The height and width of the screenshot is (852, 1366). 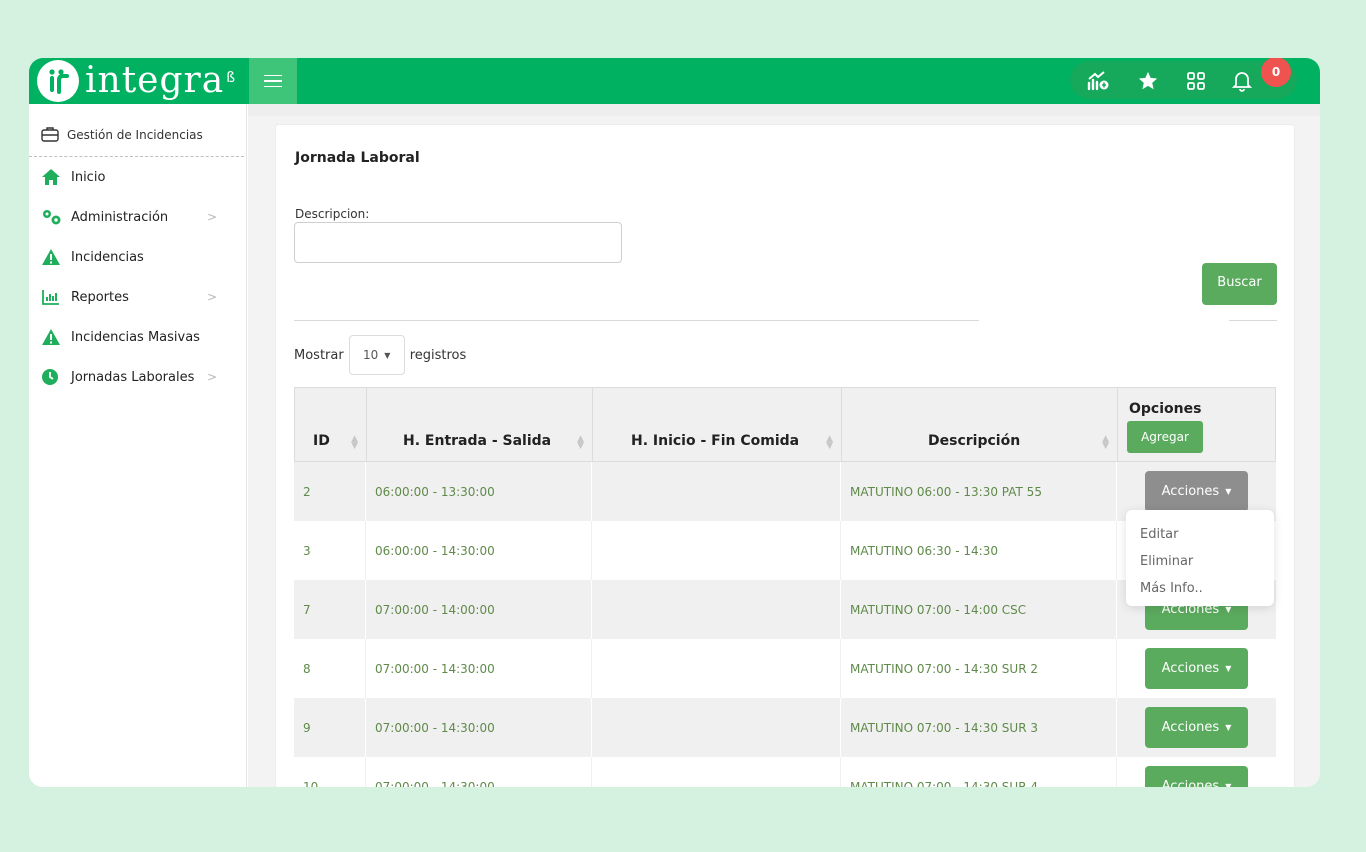 What do you see at coordinates (1165, 437) in the screenshot?
I see `add-button: Agregar` at bounding box center [1165, 437].